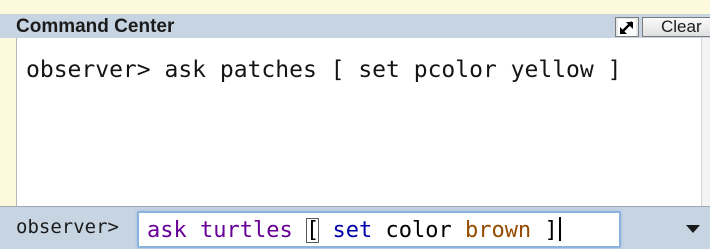 The image size is (710, 249). I want to click on command-input: ask turtles [ set color brown ], so click(379, 229).